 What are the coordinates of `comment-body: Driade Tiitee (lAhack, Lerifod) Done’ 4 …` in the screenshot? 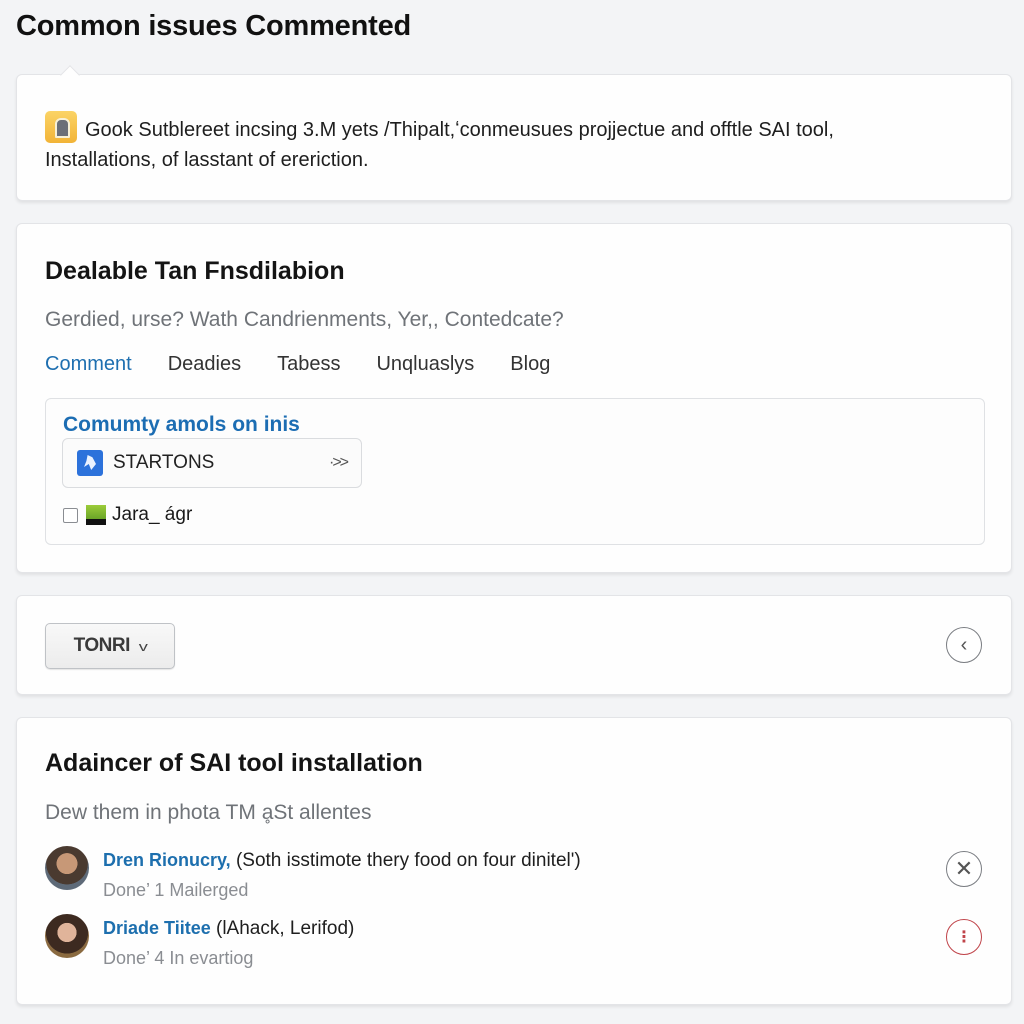 It's located at (228, 943).